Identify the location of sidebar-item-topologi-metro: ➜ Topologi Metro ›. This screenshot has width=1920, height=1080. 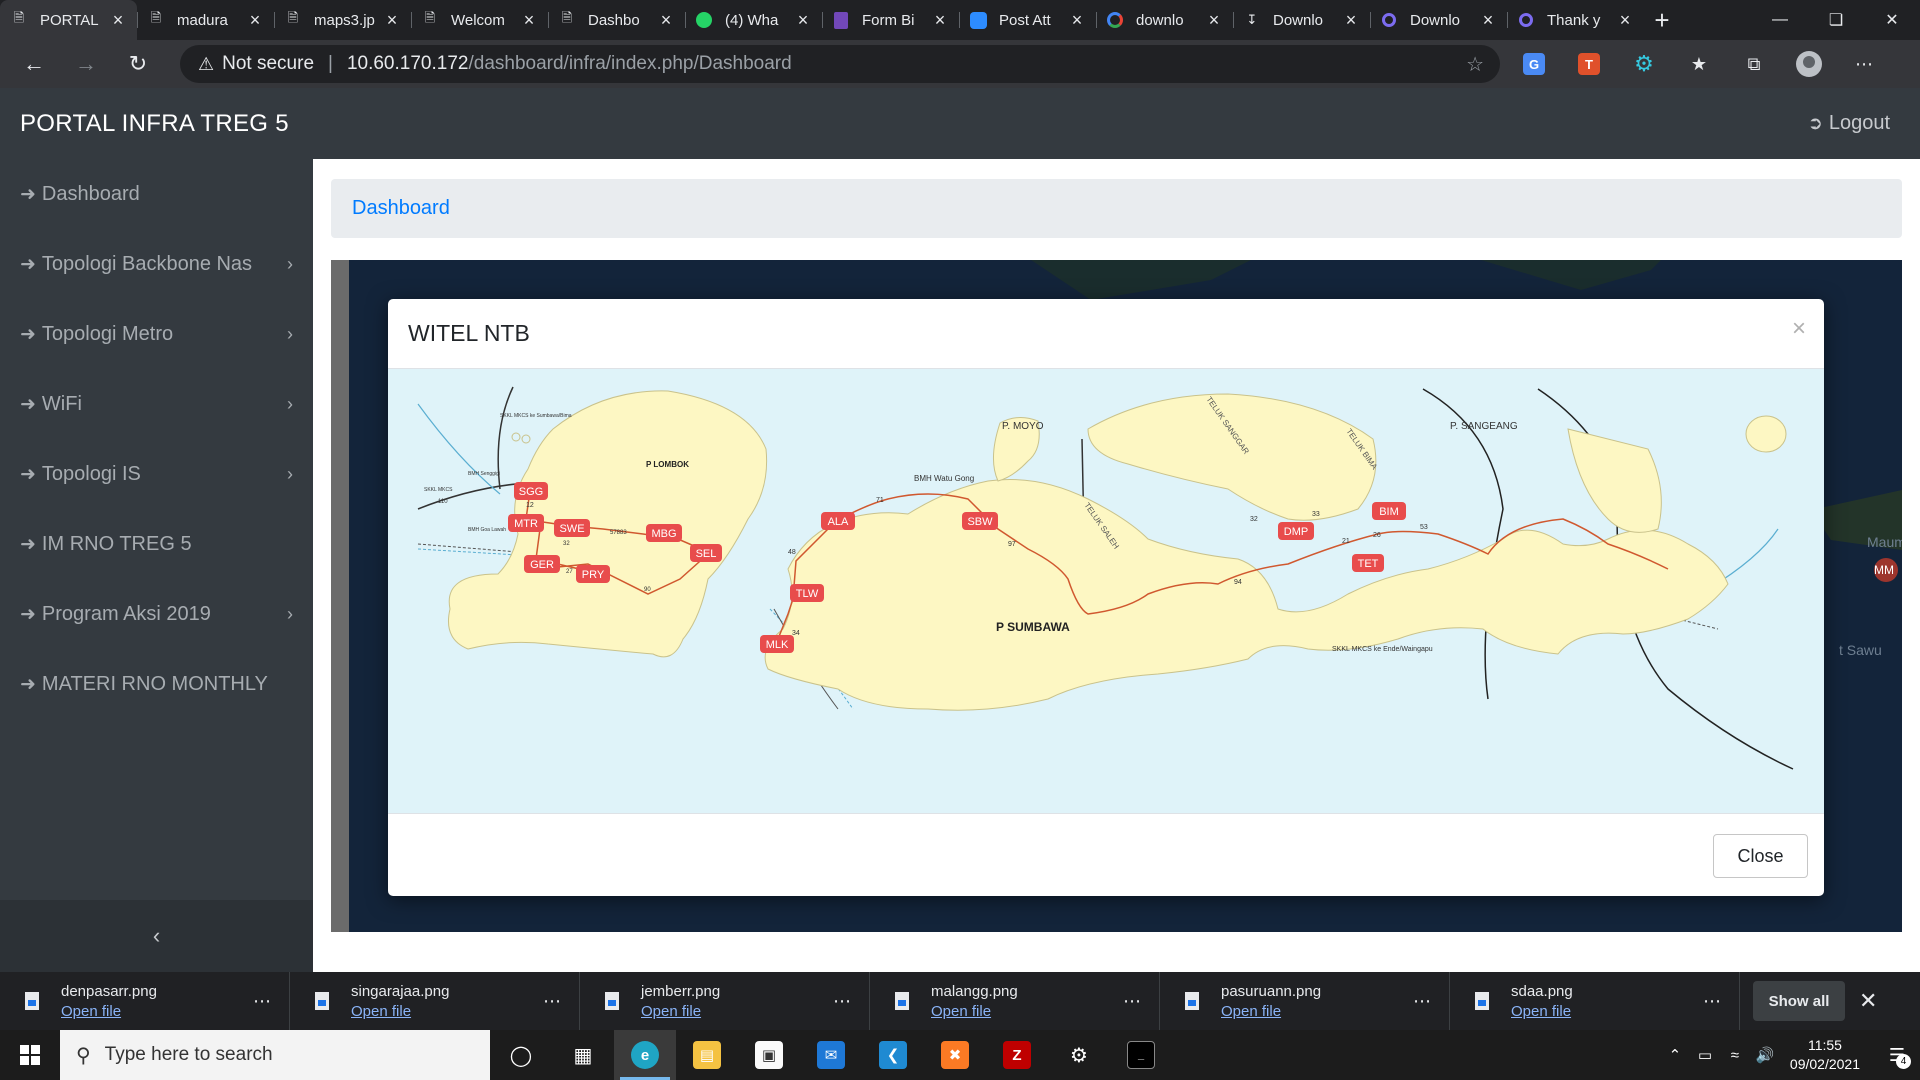
(156, 334).